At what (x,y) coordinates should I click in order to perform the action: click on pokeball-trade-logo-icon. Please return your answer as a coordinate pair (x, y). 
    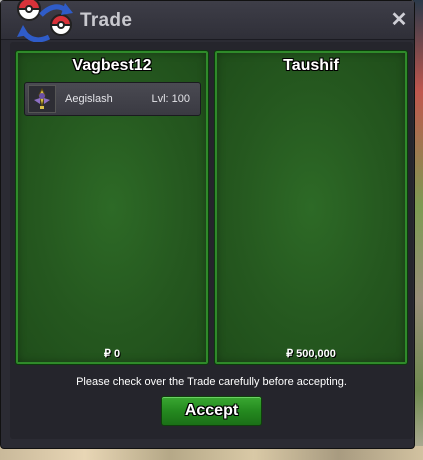
    Looking at the image, I should click on (44, 21).